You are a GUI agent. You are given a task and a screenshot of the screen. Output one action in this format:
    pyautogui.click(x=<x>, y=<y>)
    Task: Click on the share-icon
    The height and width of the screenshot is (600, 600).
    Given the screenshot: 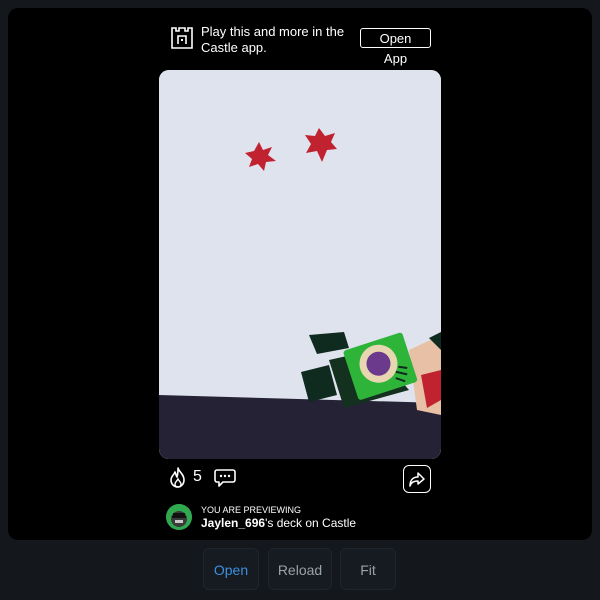 What is the action you would take?
    pyautogui.click(x=417, y=479)
    